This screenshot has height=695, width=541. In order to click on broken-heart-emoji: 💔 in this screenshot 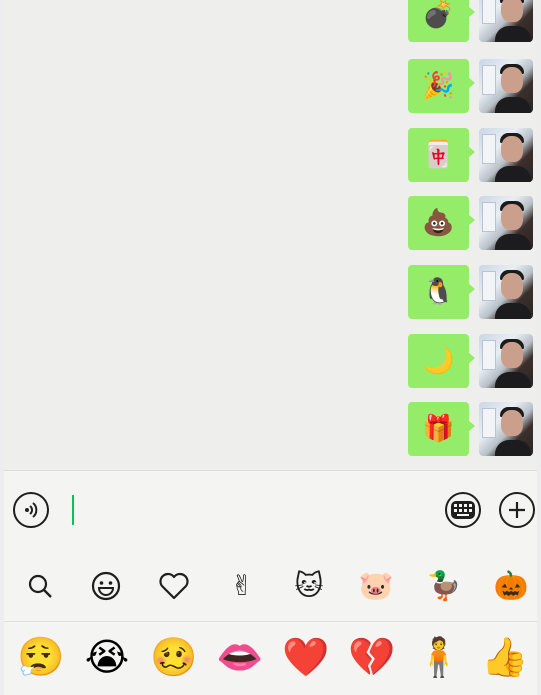, I will do `click(372, 657)`.